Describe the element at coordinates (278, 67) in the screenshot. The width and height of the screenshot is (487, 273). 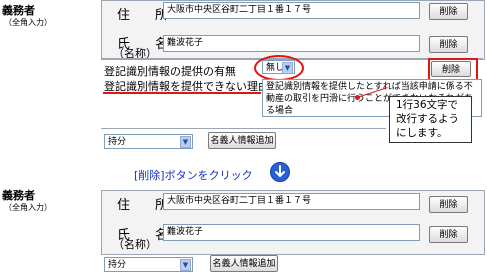
I see `info-provided-select: 無し ▼` at that location.